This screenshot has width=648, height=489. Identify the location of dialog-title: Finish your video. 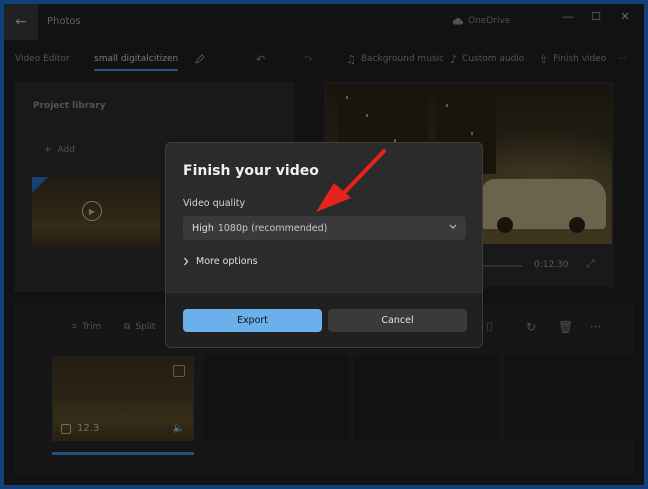
(251, 171).